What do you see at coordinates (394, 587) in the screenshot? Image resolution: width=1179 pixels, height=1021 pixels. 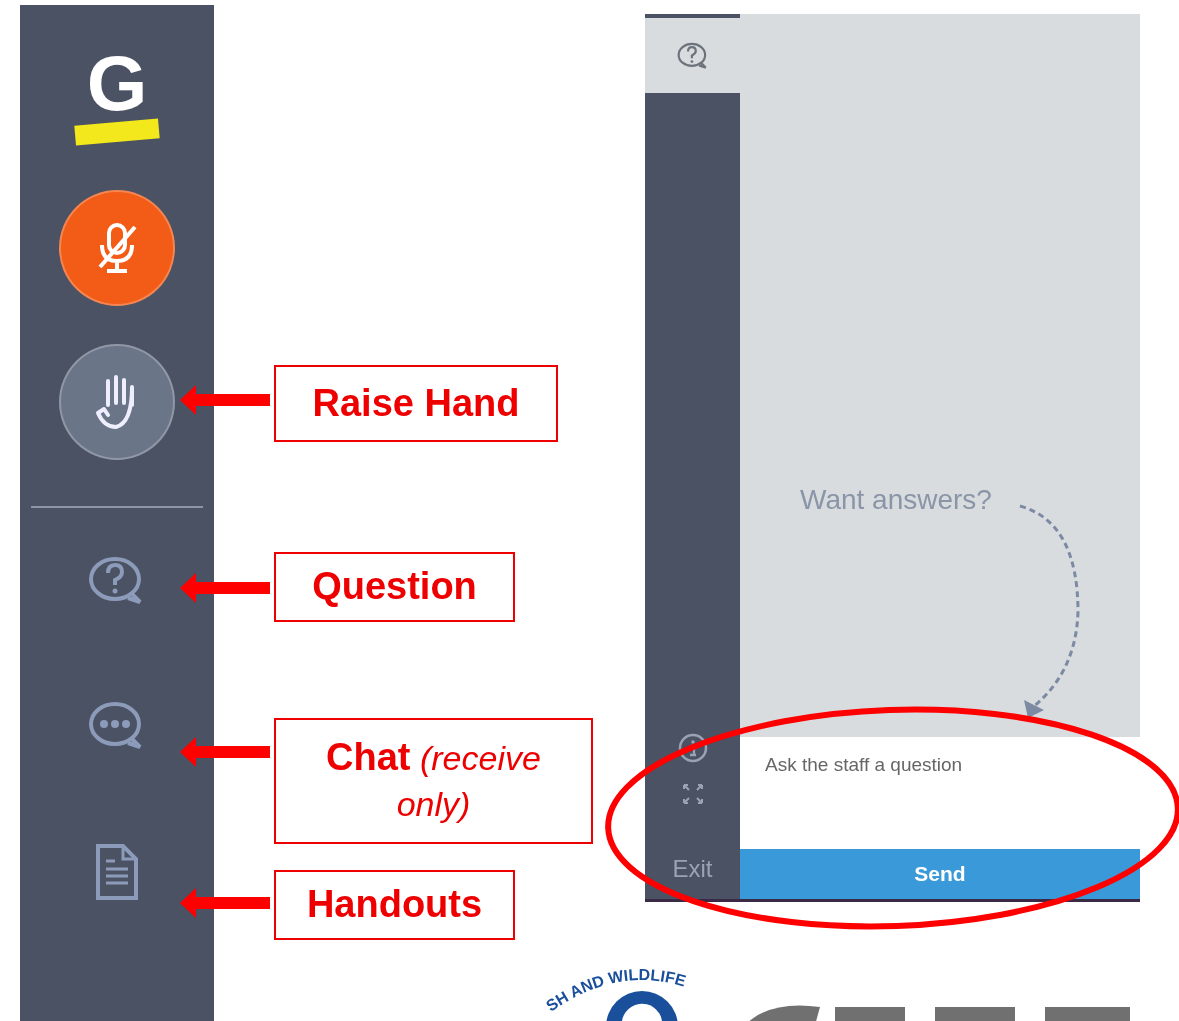 I see `callout-label: Question` at bounding box center [394, 587].